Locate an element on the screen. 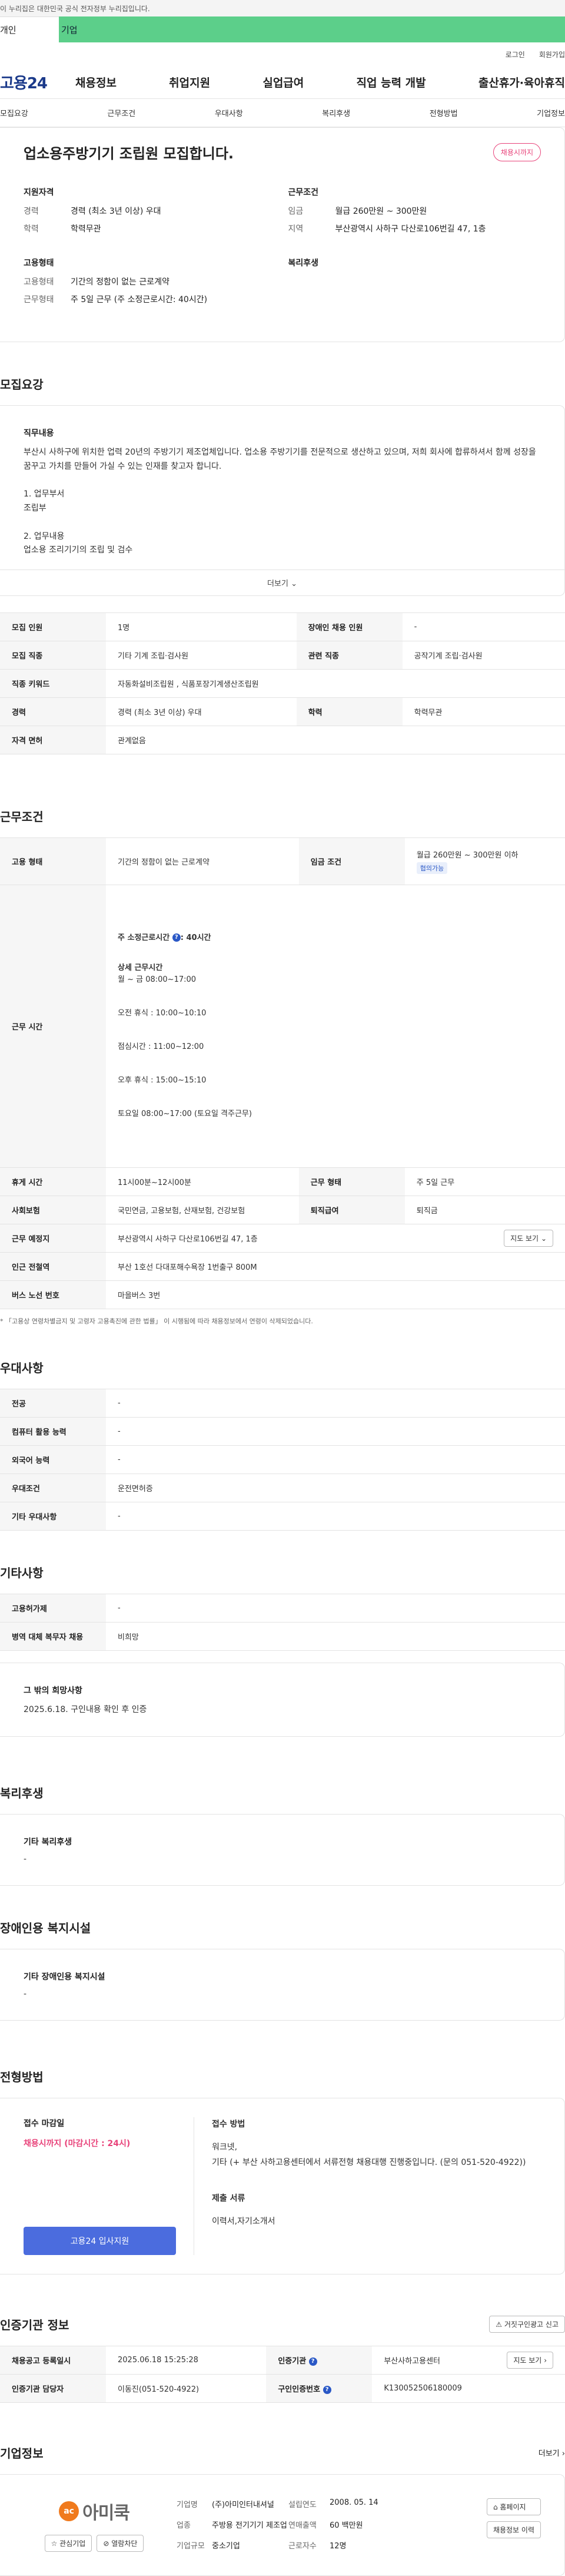  more-button: 더보기 ⌄ is located at coordinates (282, 582).